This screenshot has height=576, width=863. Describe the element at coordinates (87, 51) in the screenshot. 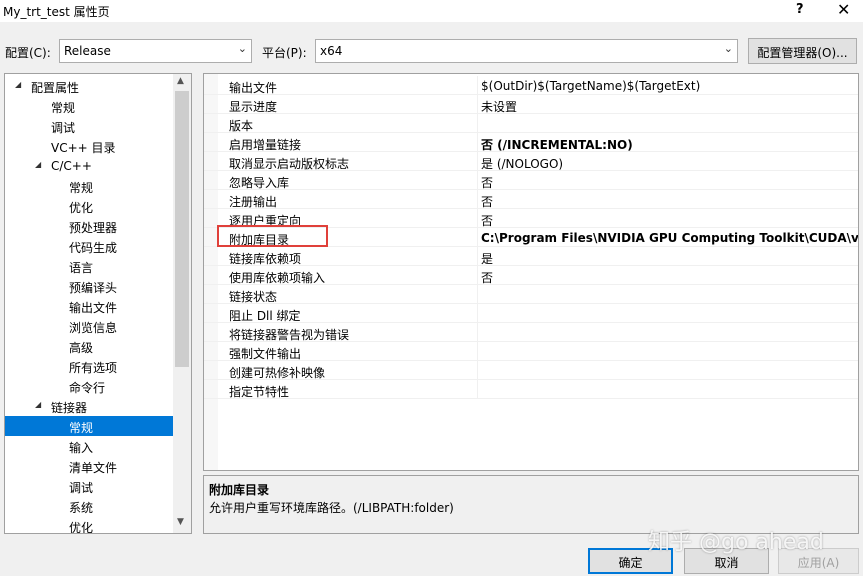

I see `config-combo-value: Release` at that location.